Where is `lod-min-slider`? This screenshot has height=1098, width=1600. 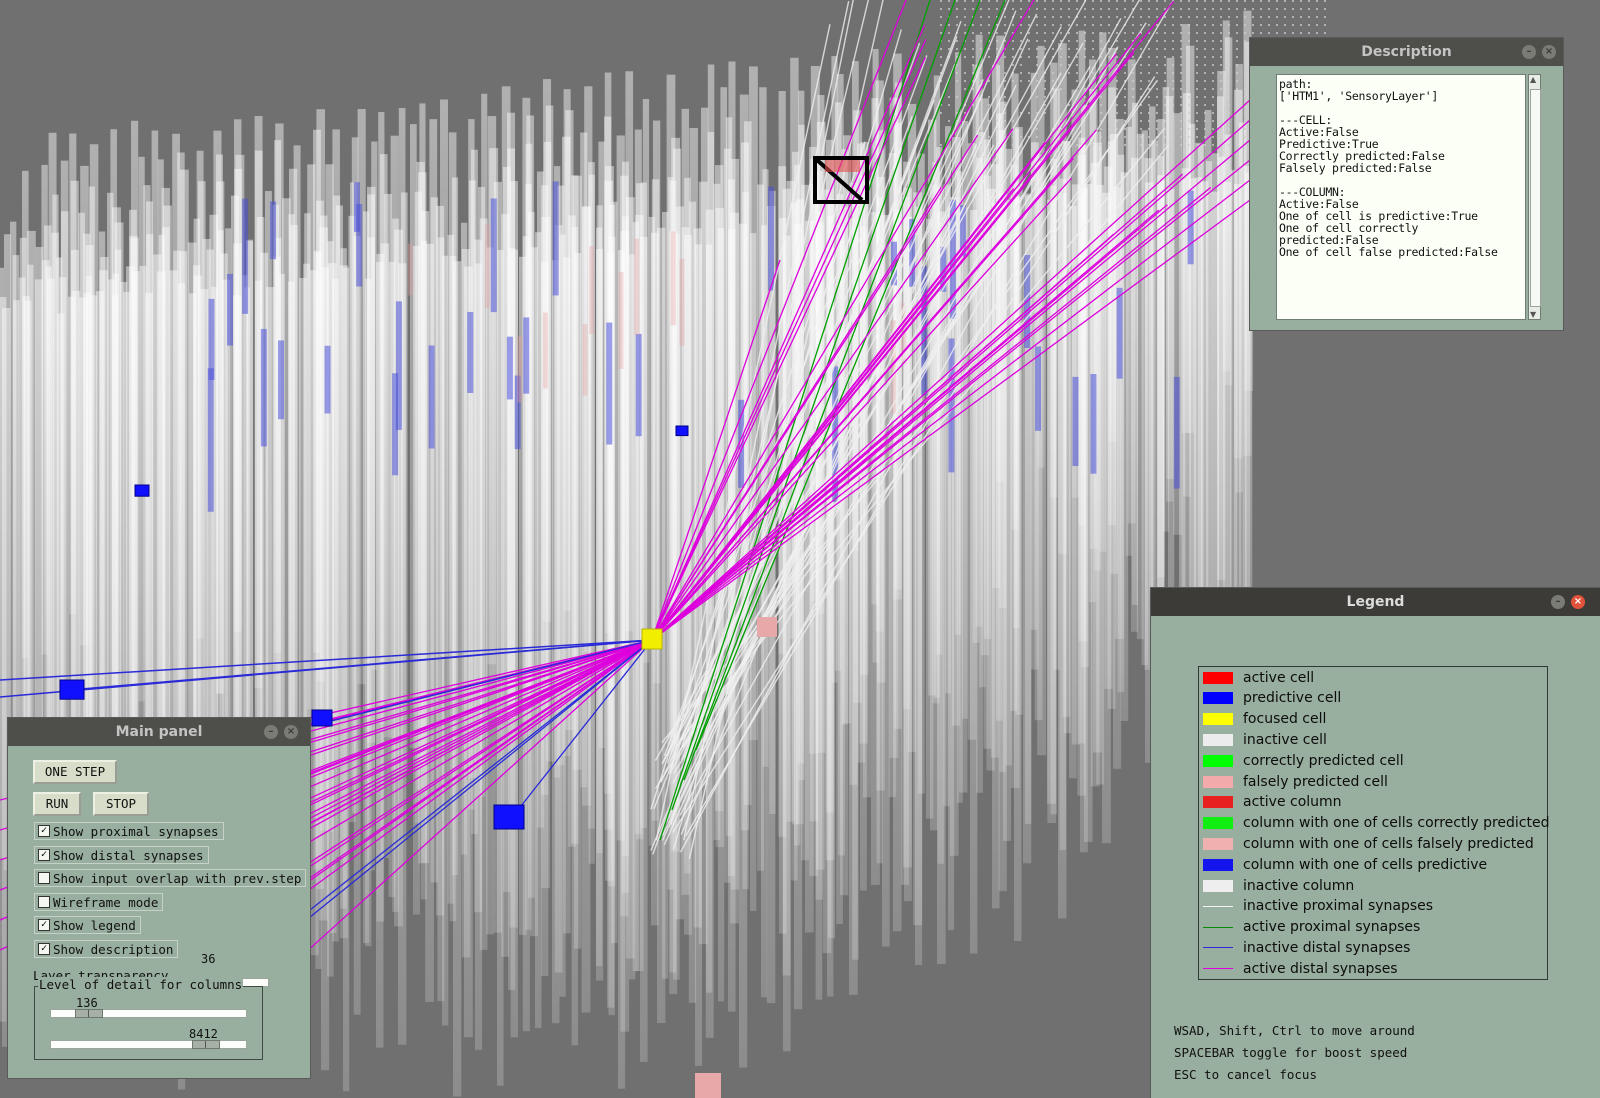
lod-min-slider is located at coordinates (148, 1013).